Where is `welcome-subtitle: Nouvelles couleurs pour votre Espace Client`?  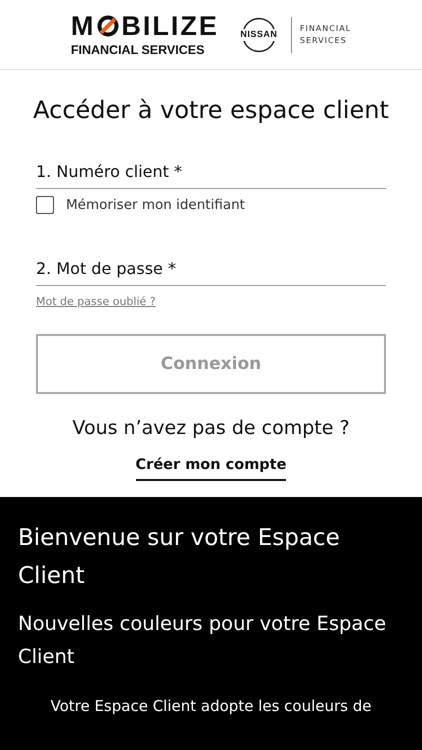 welcome-subtitle: Nouvelles couleurs pour votre Espace Client is located at coordinates (203, 640).